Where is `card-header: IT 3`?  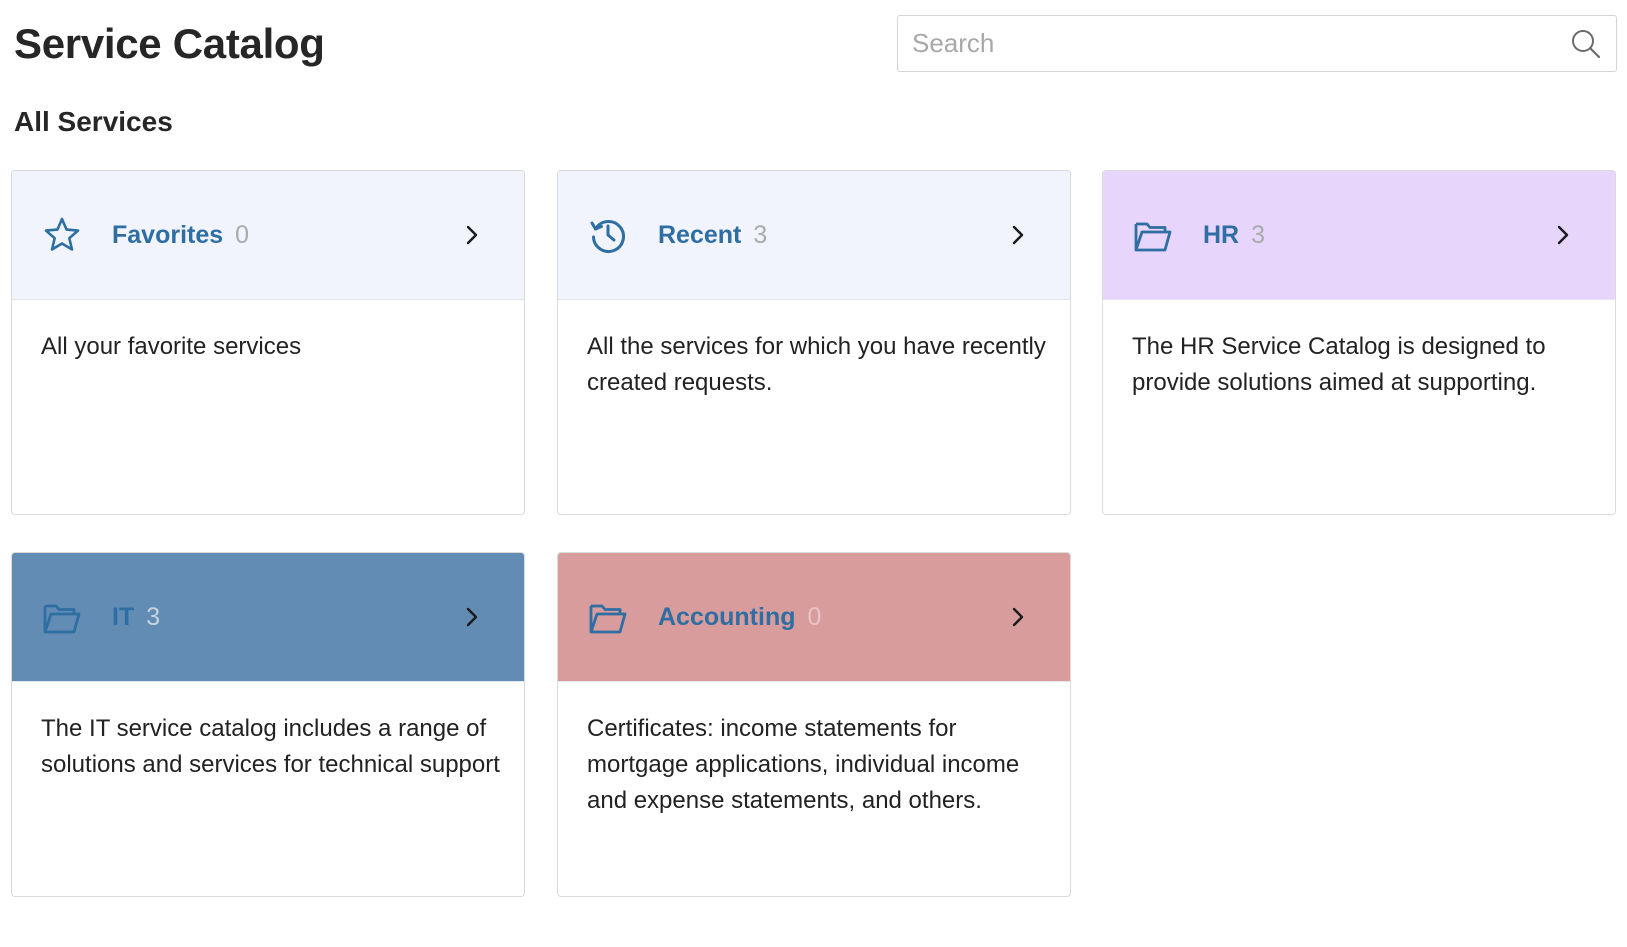 card-header: IT 3 is located at coordinates (268, 617).